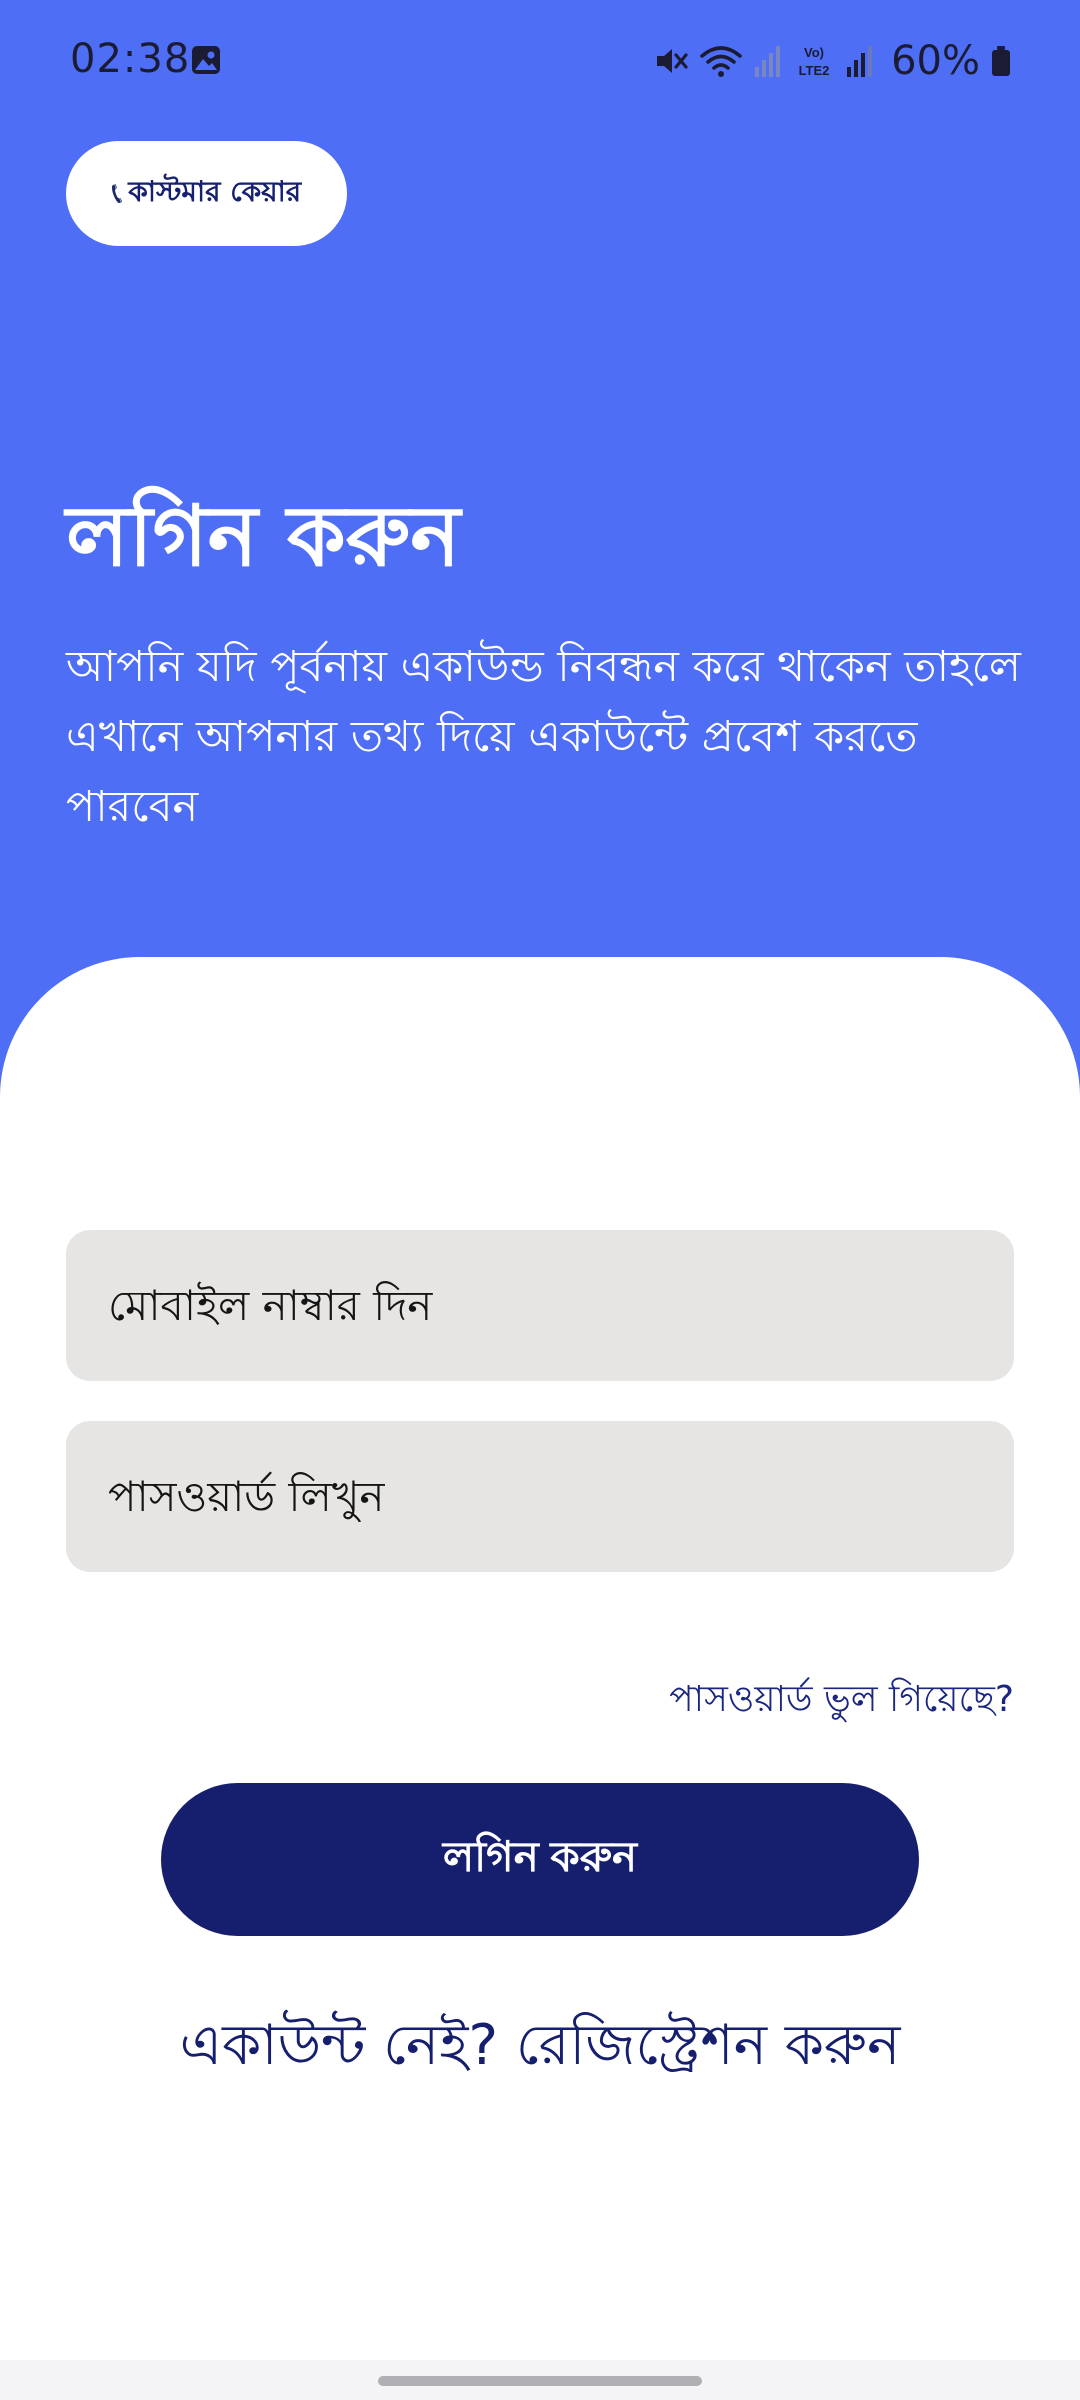 The height and width of the screenshot is (2400, 1080). I want to click on phone-icon: 📞︎, so click(117, 193).